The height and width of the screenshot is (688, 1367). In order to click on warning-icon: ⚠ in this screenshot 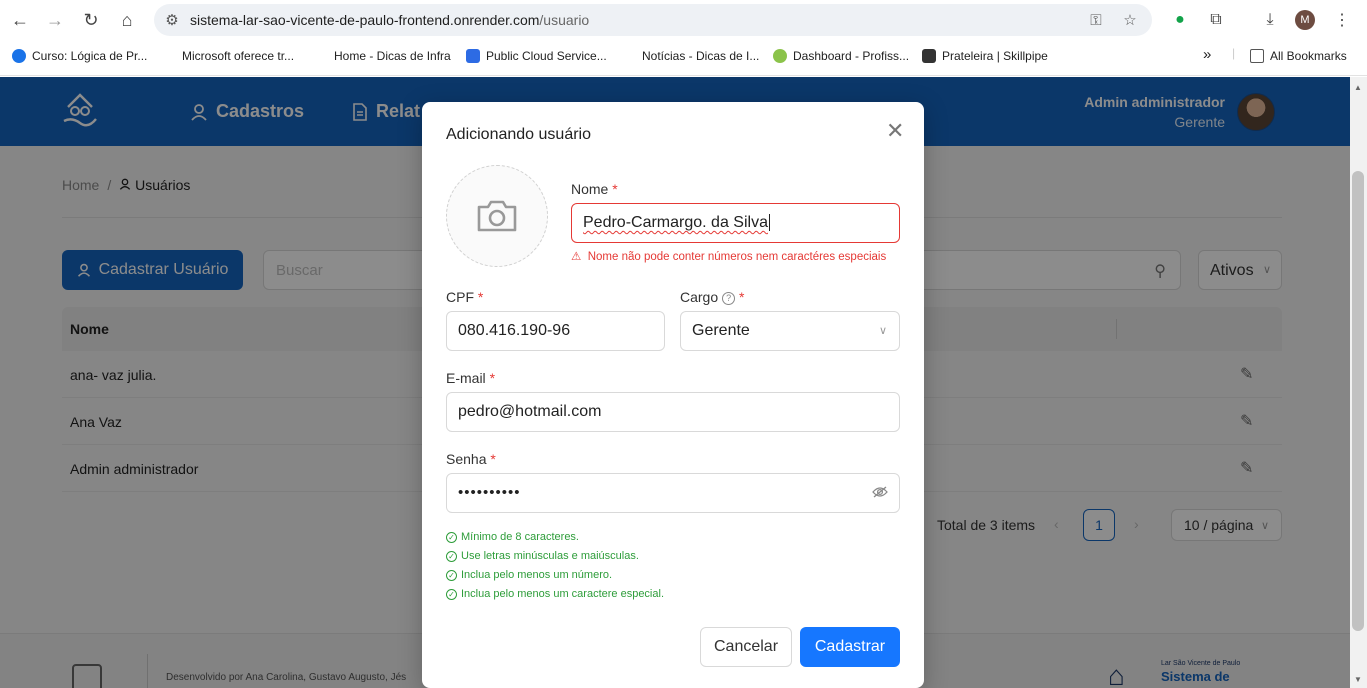, I will do `click(576, 257)`.